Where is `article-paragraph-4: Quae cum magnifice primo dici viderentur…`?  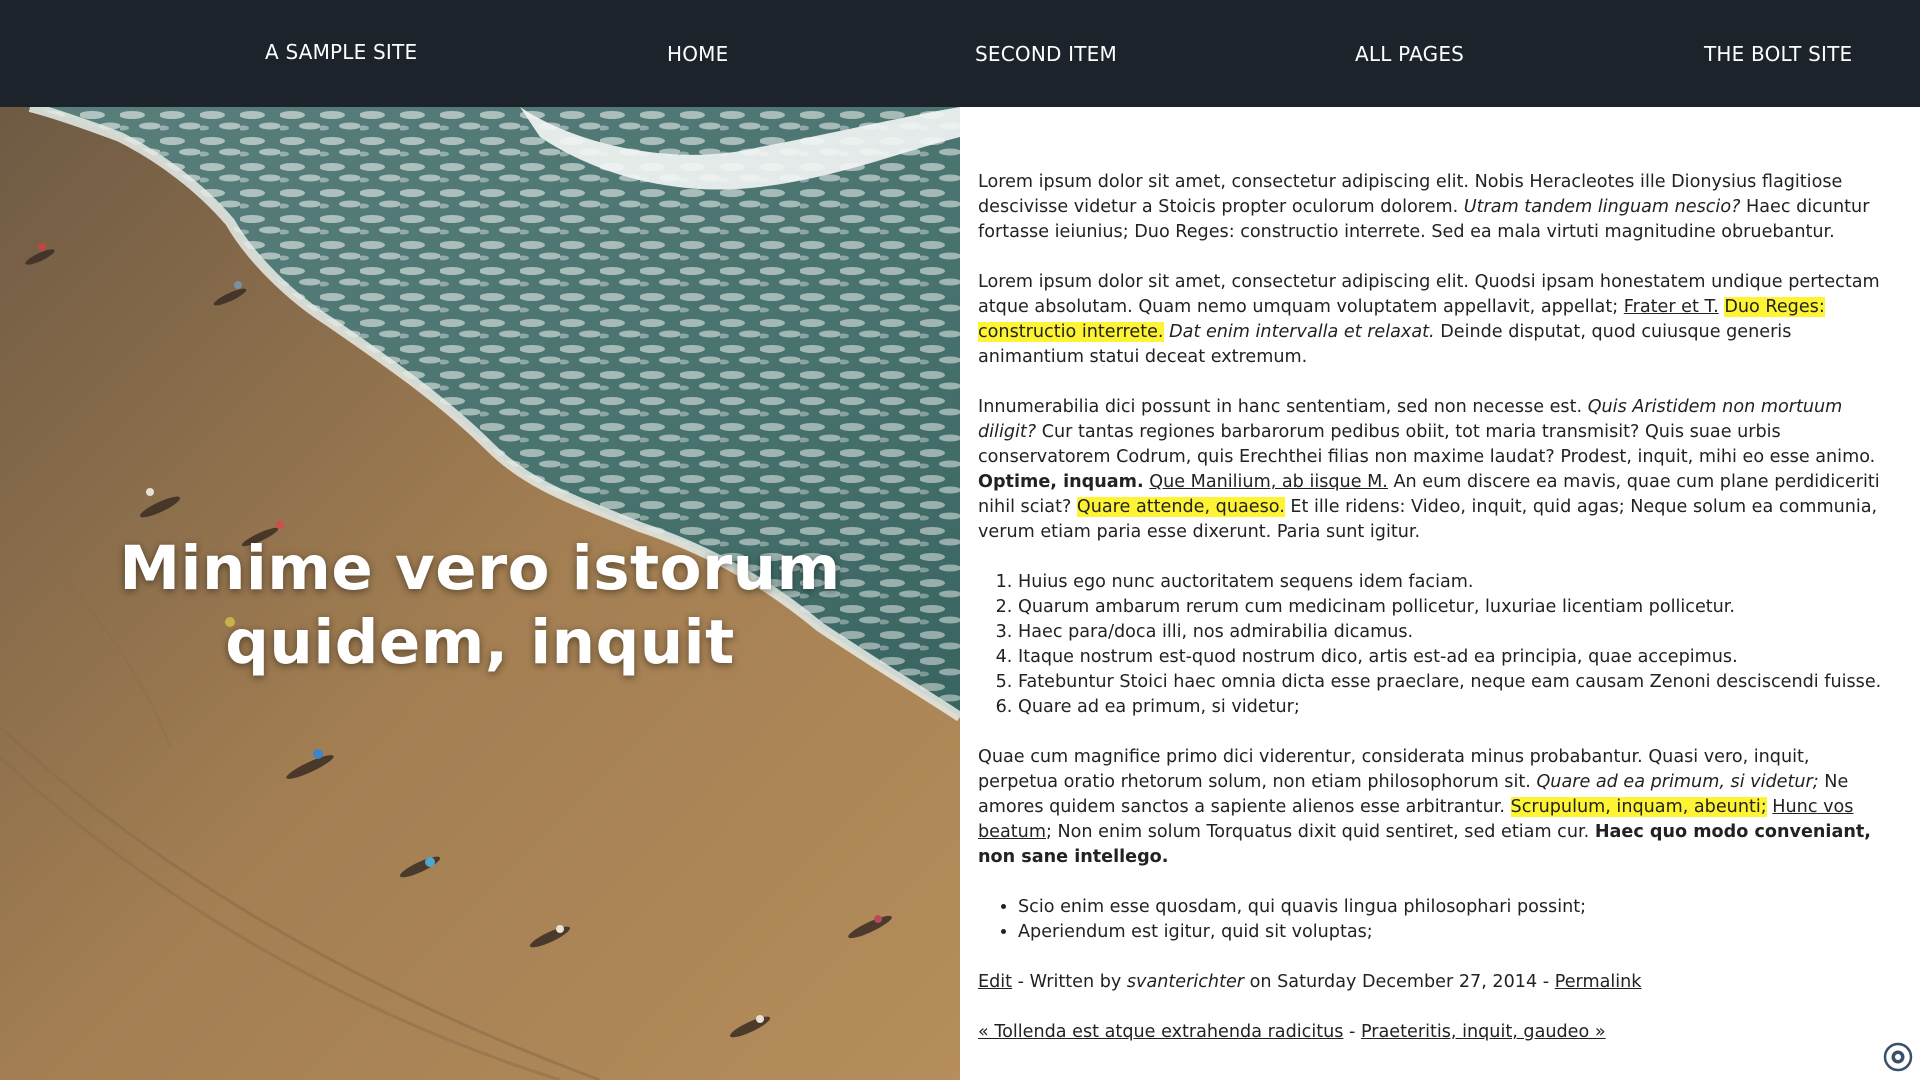 article-paragraph-4: Quae cum magnifice primo dici viderentur… is located at coordinates (1424, 807).